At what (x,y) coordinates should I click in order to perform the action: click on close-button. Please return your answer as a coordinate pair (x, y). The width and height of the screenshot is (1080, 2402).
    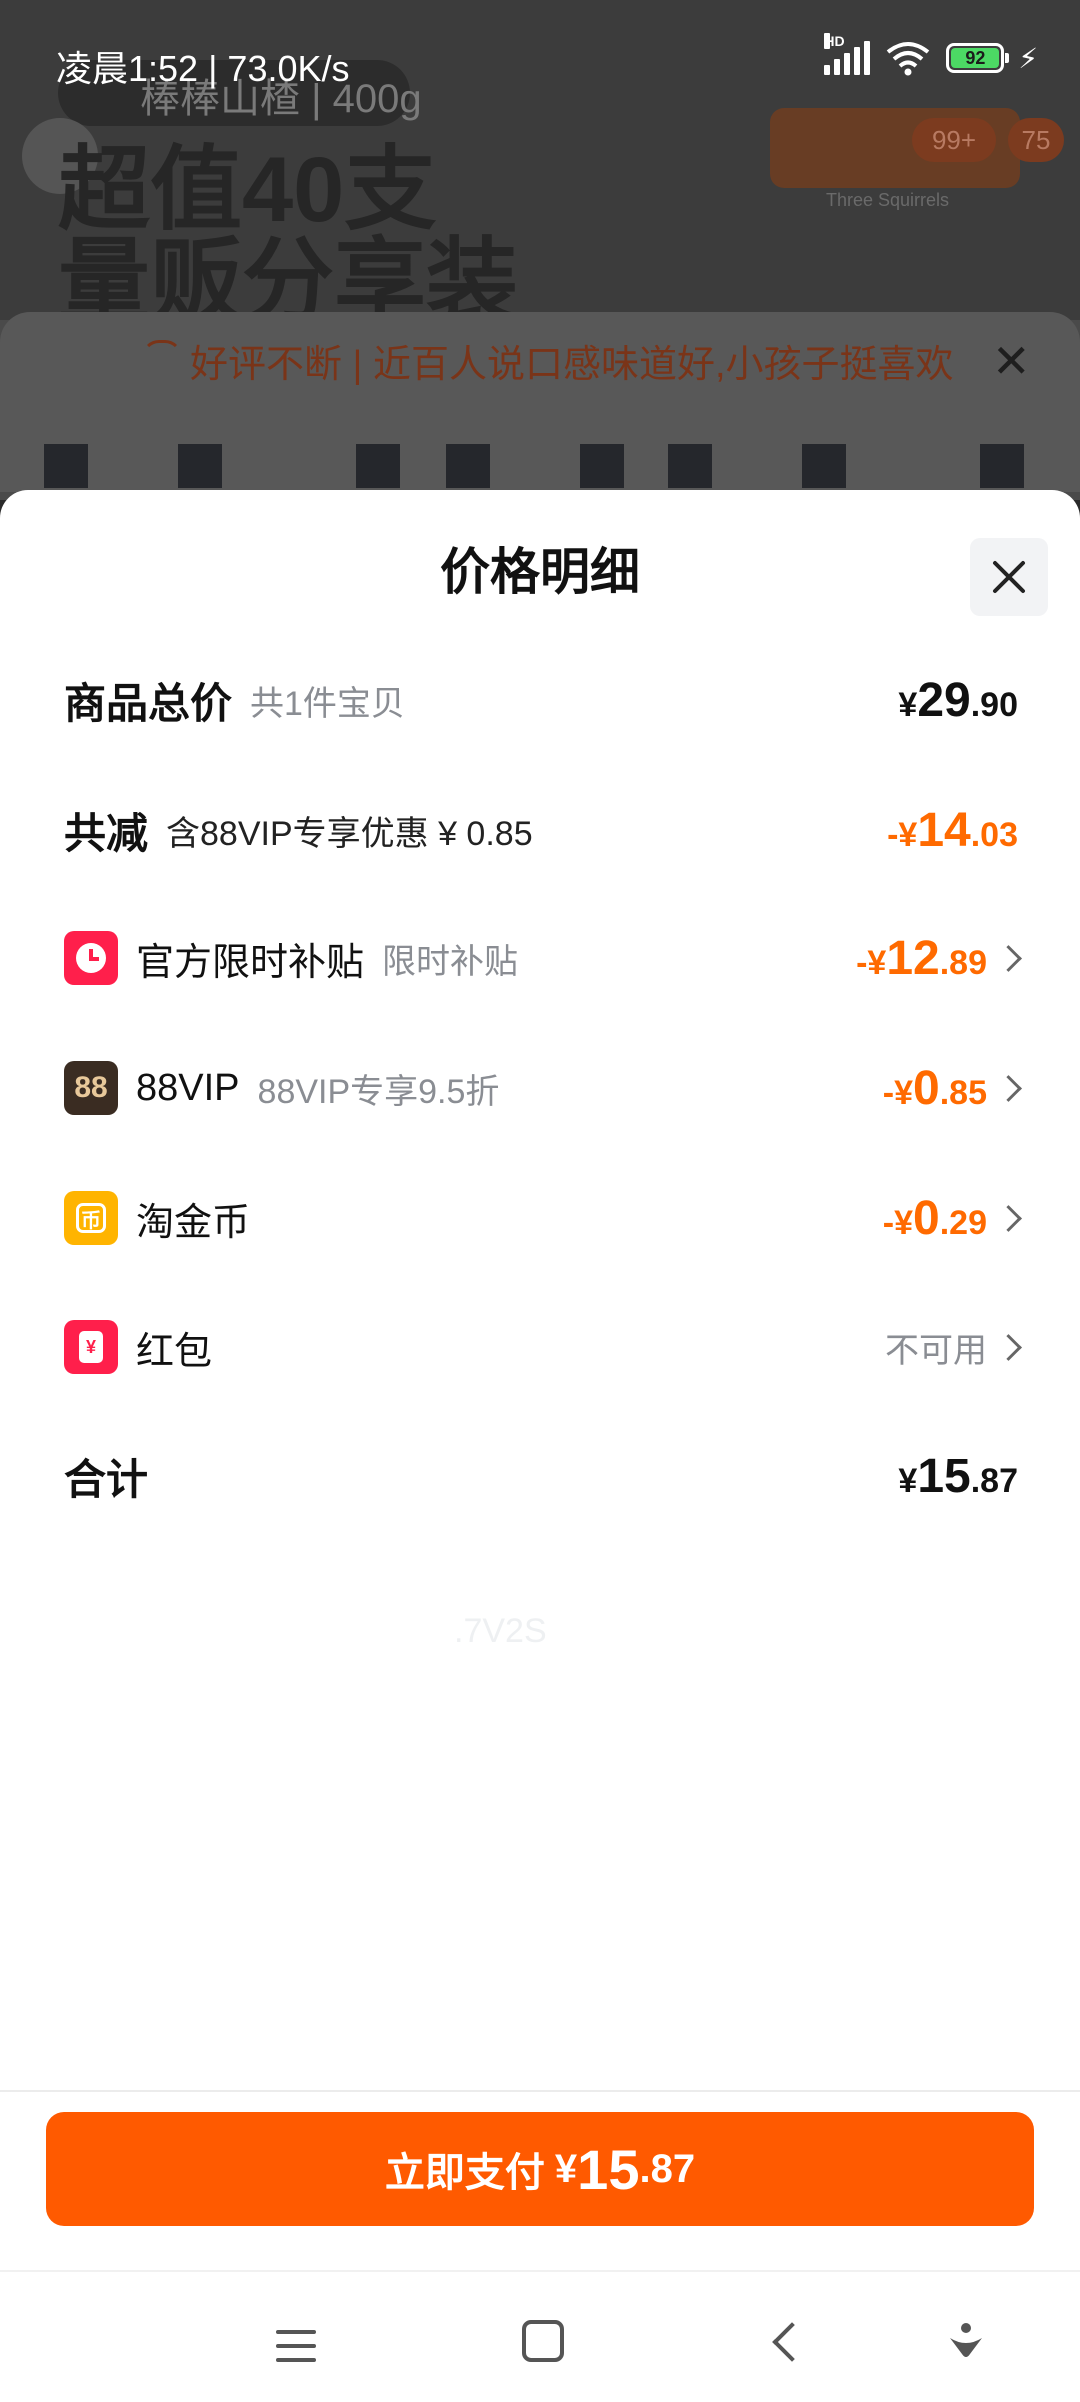
    Looking at the image, I should click on (1009, 577).